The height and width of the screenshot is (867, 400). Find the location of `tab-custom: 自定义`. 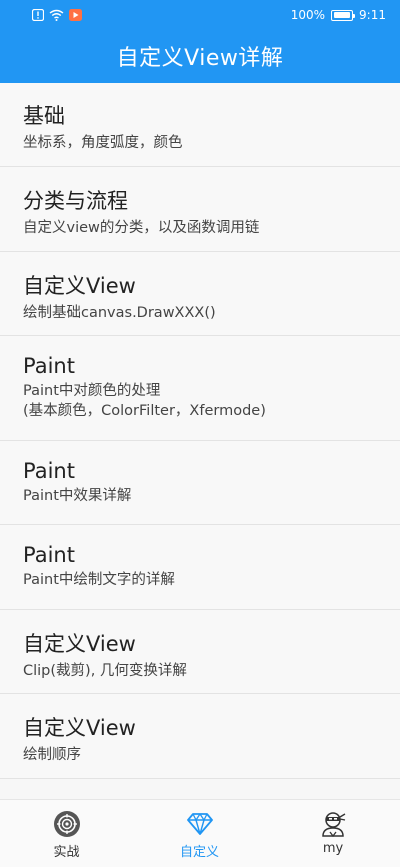

tab-custom: 自定义 is located at coordinates (199, 833).